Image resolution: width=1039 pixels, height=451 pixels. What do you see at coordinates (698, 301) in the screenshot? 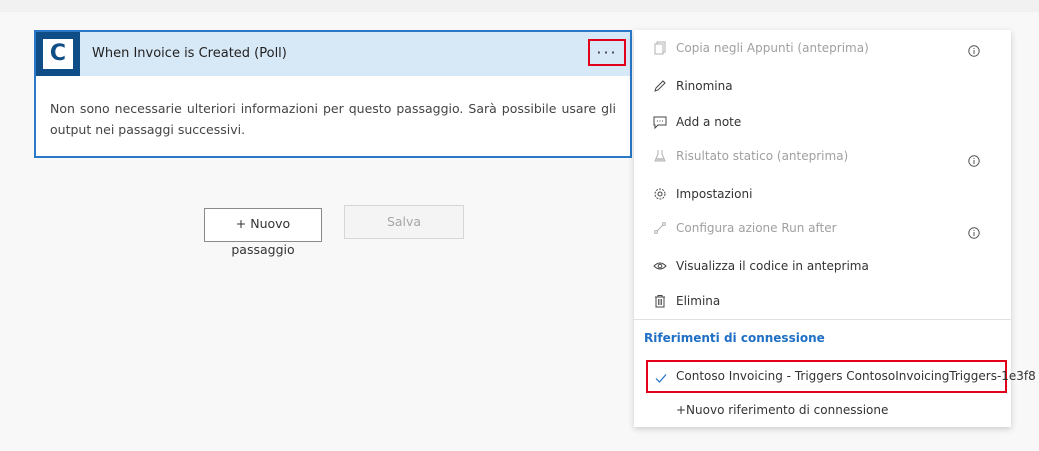
I see `menu-item-label: Elimina` at bounding box center [698, 301].